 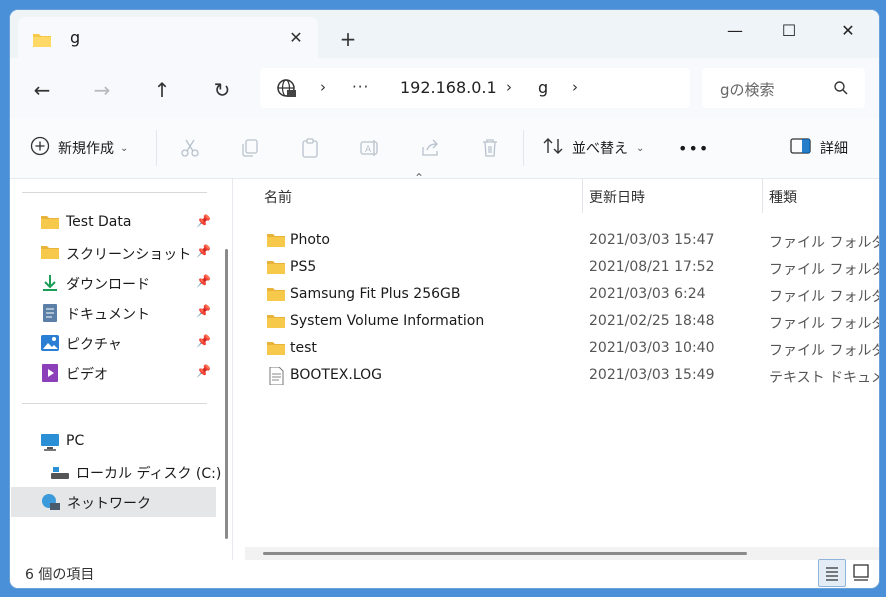 I want to click on list-view-icon, so click(x=832, y=574).